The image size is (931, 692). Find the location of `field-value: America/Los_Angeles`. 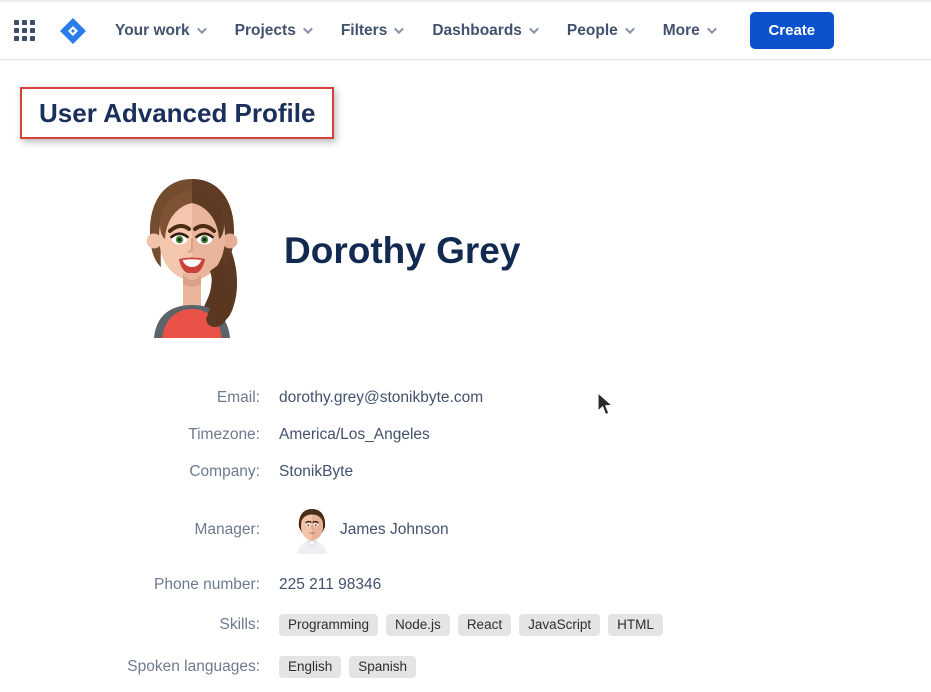

field-value: America/Los_Angeles is located at coordinates (354, 434).